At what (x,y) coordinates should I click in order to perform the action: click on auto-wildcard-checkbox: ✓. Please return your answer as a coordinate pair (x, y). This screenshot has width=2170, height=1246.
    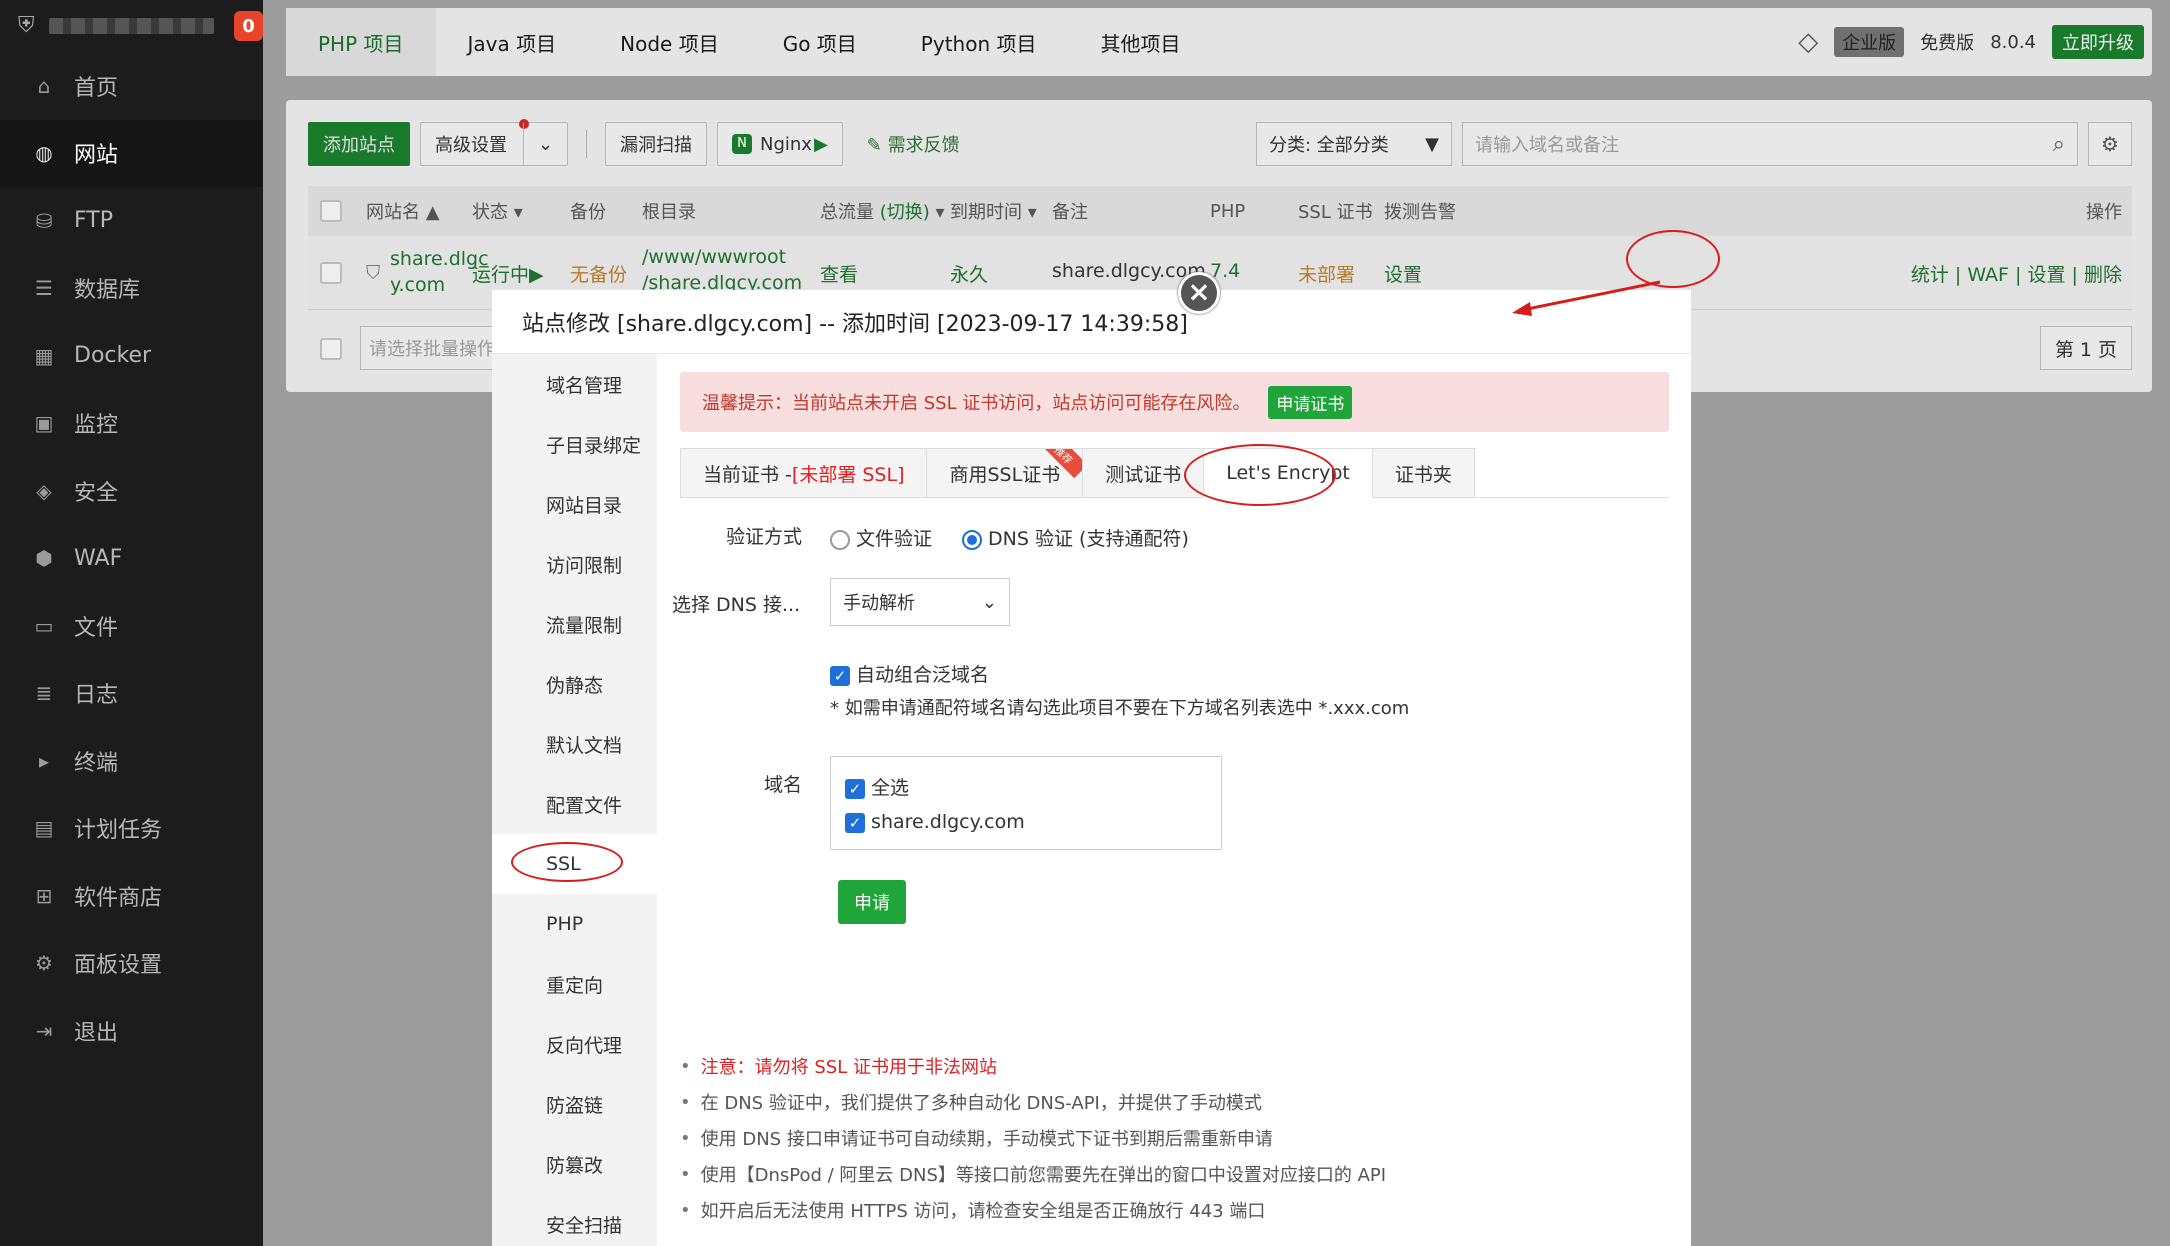
    Looking at the image, I should click on (840, 675).